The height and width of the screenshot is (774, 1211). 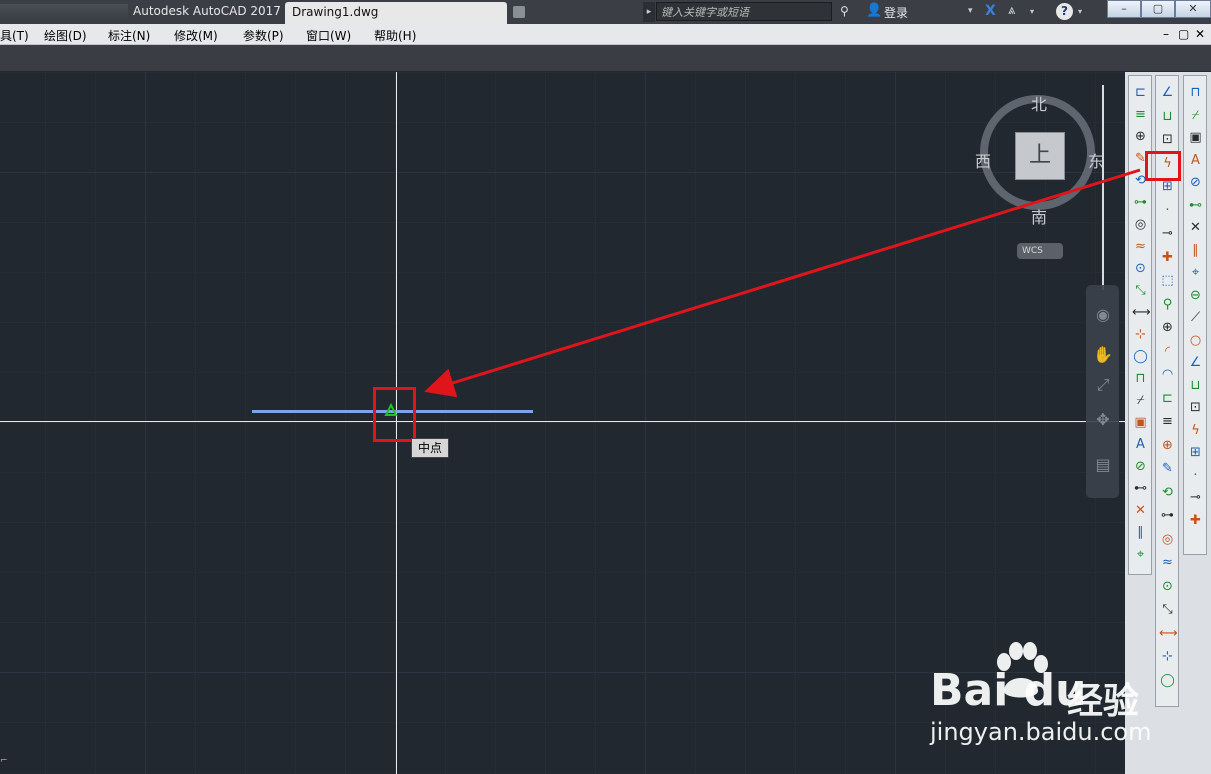 I want to click on ucs-icon: ⌐, so click(x=4, y=761).